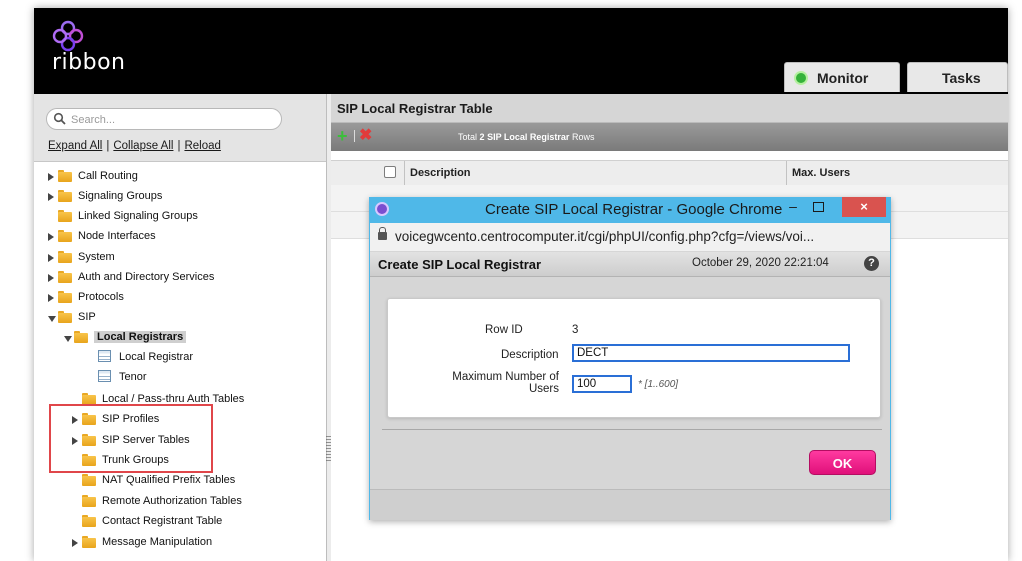 The image size is (1022, 561). I want to click on max-users-field, so click(602, 384).